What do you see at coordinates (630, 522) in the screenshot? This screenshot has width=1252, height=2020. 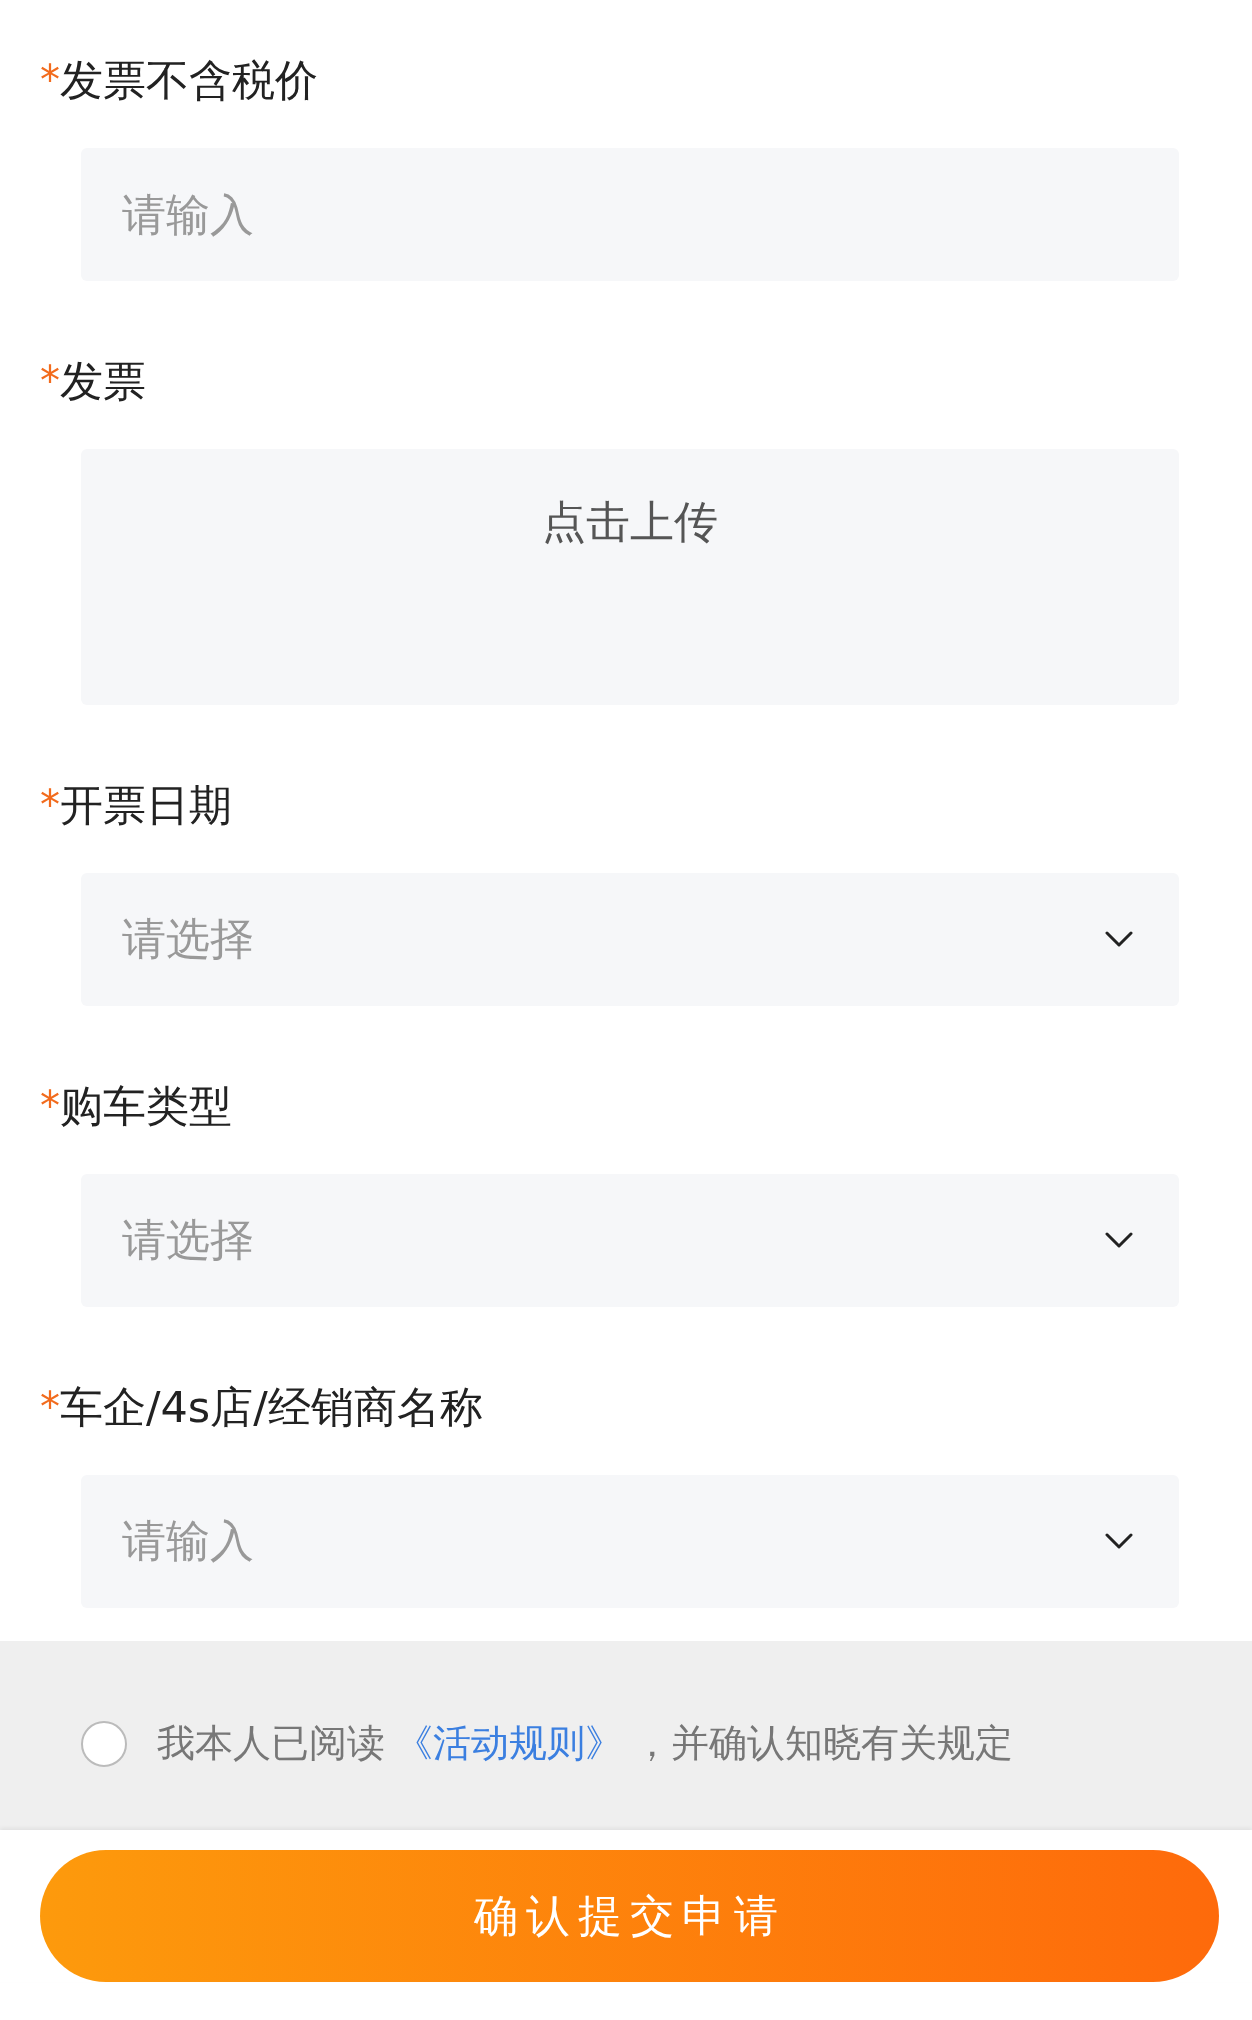 I see `upload-label: 点击上传` at bounding box center [630, 522].